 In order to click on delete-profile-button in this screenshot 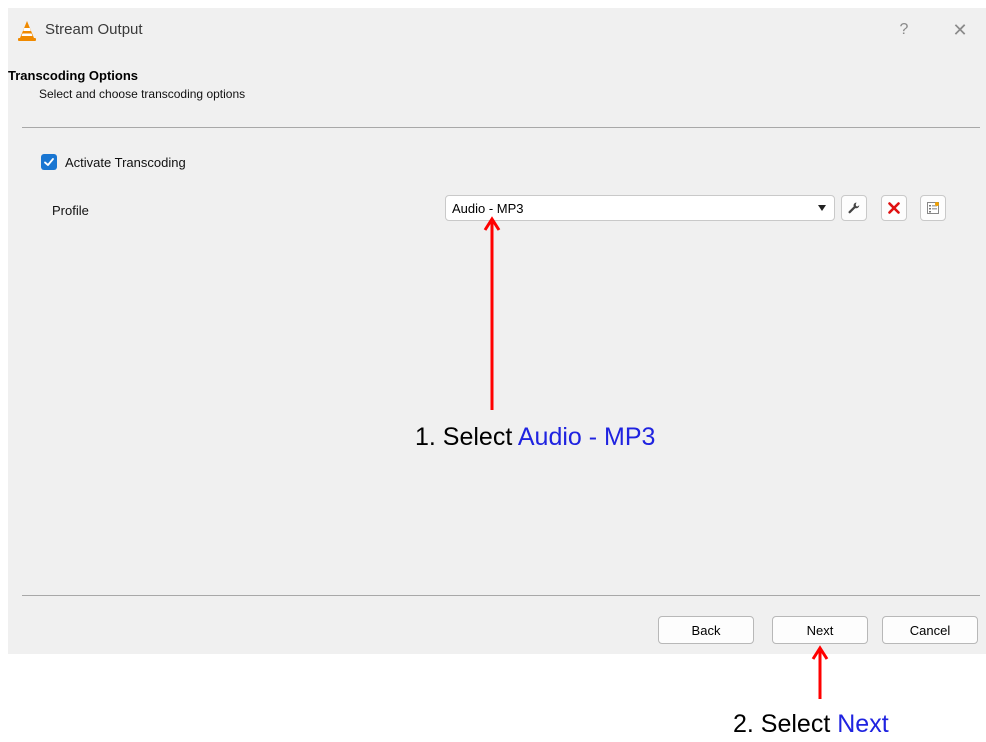, I will do `click(894, 208)`.